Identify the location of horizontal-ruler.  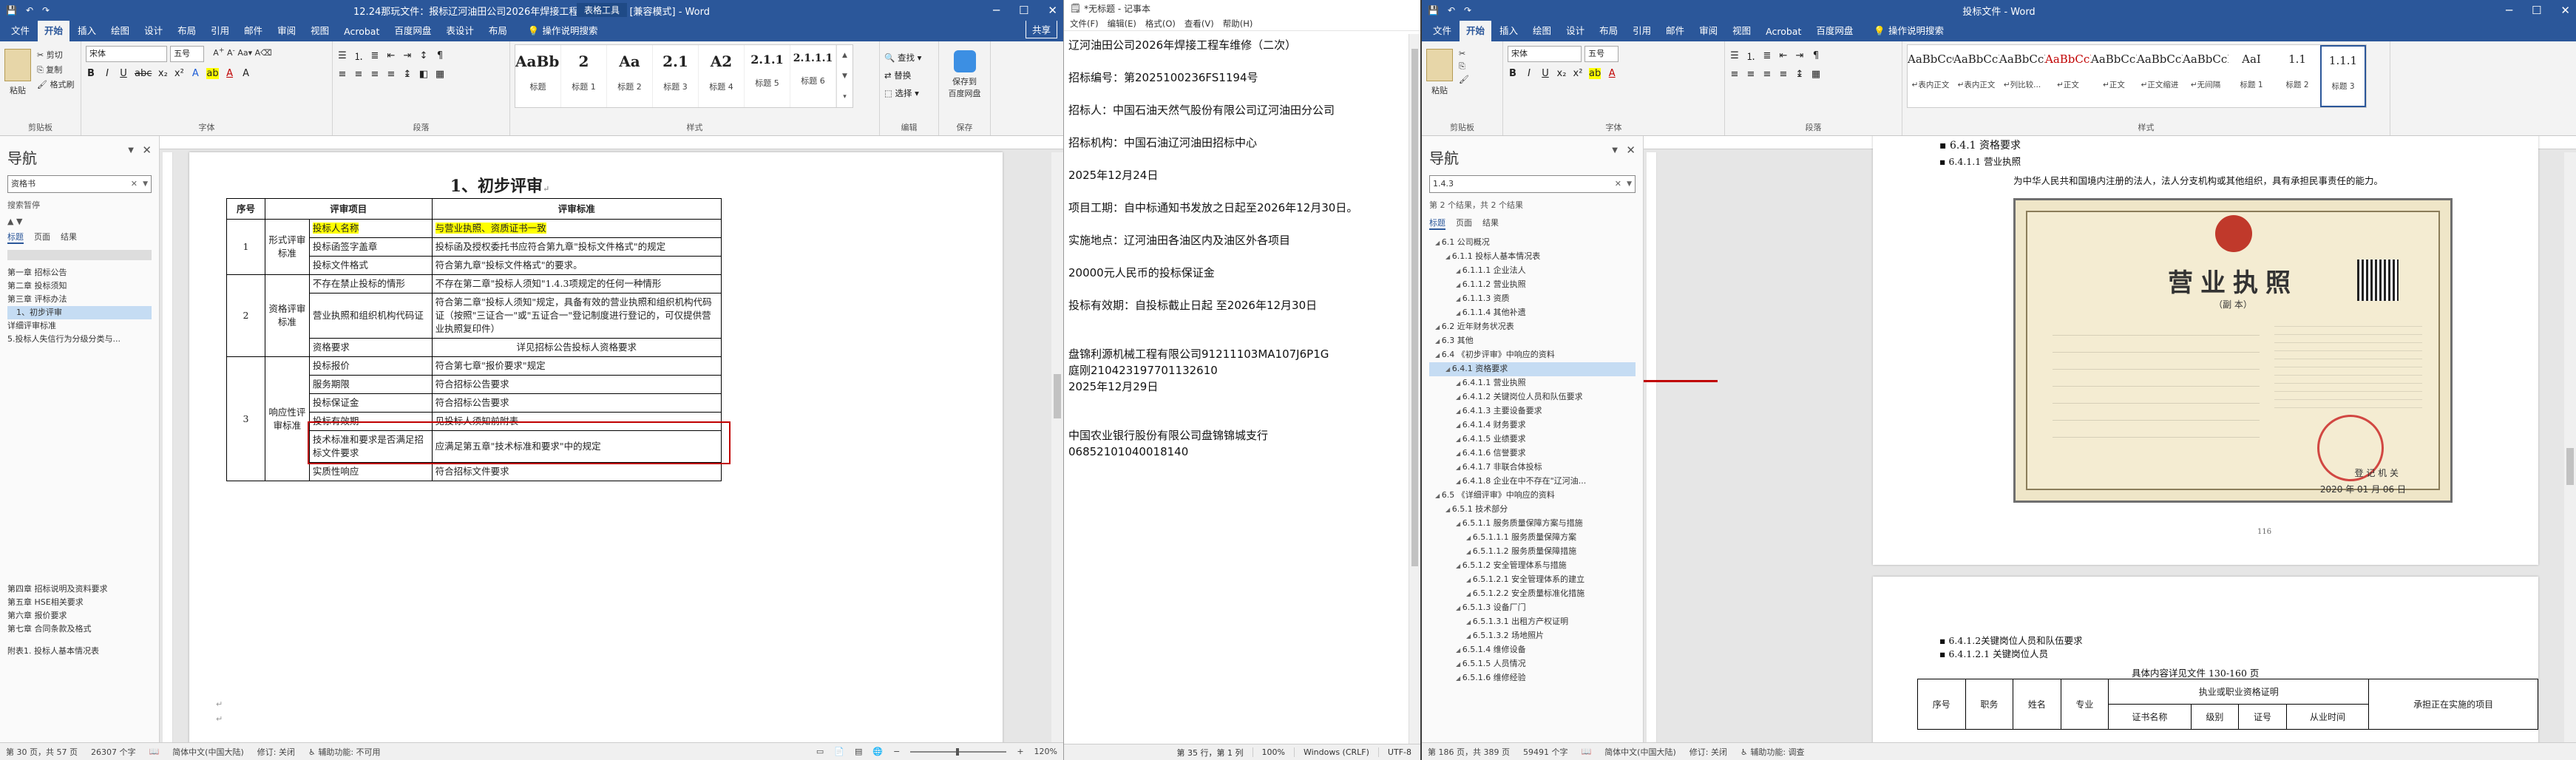
(611, 142).